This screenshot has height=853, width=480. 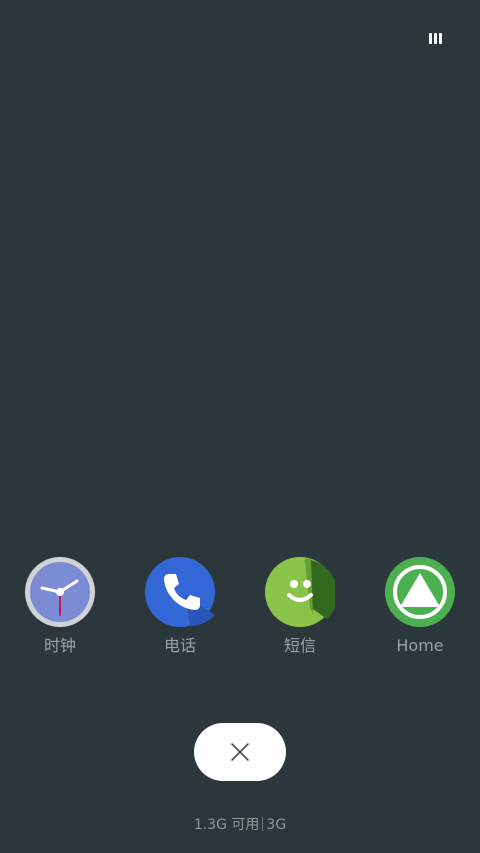 What do you see at coordinates (276, 825) in the screenshot?
I see `memory-total: 3G` at bounding box center [276, 825].